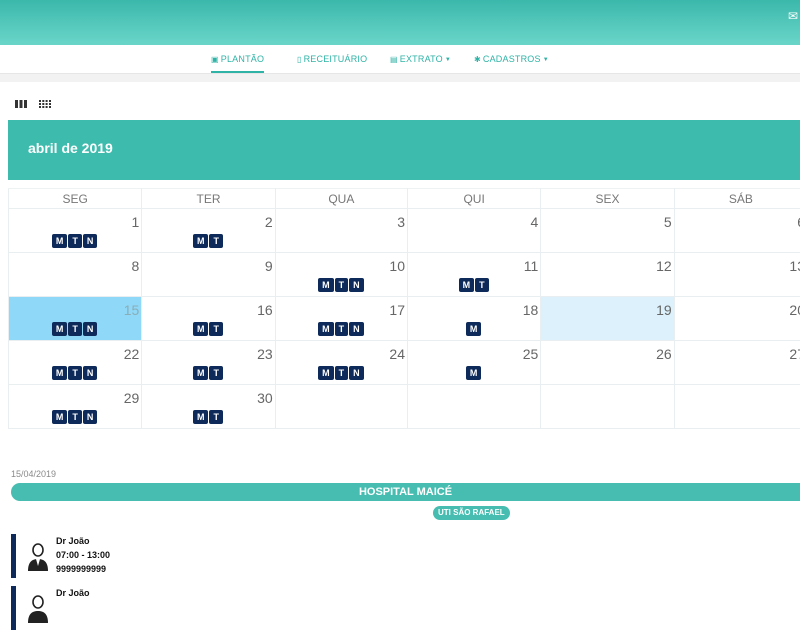  Describe the element at coordinates (473, 275) in the screenshot. I see `calendar-day-cell: 11 MT` at that location.